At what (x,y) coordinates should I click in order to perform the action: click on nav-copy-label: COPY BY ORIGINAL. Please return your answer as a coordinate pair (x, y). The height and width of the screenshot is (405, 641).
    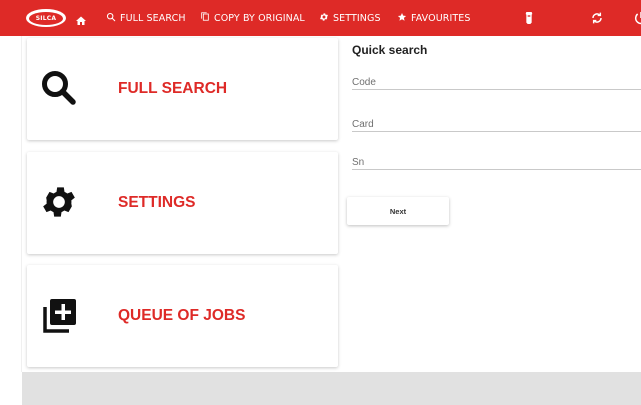
    Looking at the image, I should click on (259, 18).